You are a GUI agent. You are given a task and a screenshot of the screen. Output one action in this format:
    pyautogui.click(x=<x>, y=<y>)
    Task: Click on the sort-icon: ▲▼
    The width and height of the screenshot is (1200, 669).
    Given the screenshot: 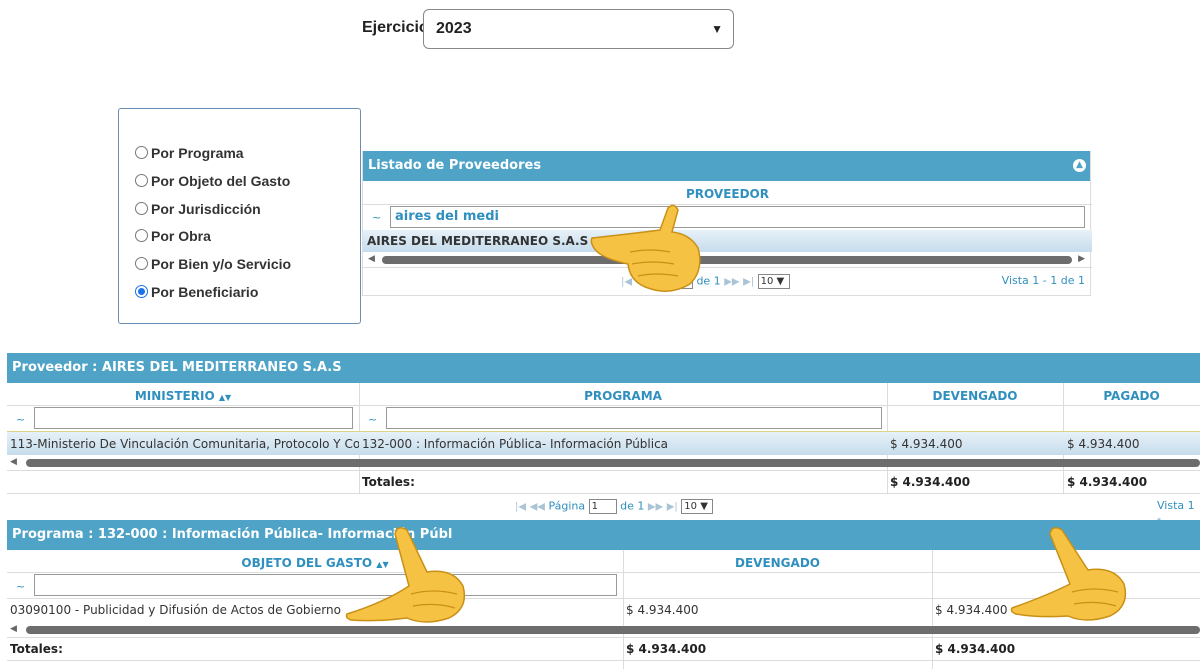 What is the action you would take?
    pyautogui.click(x=225, y=397)
    